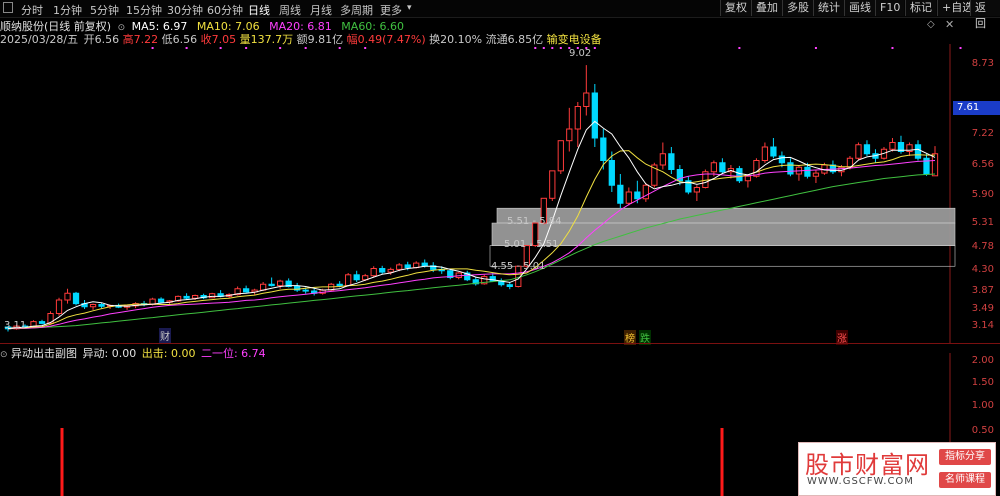 The height and width of the screenshot is (496, 1000). I want to click on gap-label-3: 4.55 - 5.01, so click(518, 266).